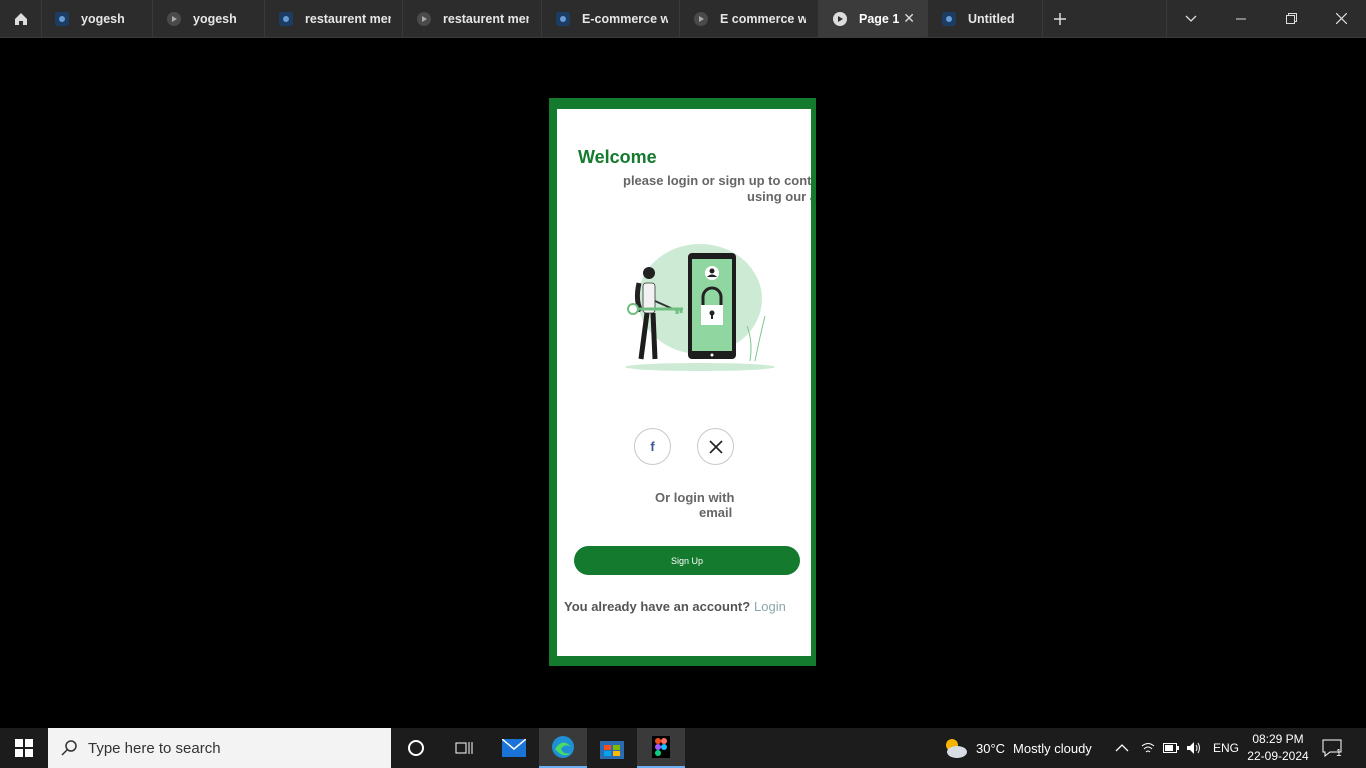 This screenshot has width=1366, height=768. Describe the element at coordinates (1278, 739) in the screenshot. I see `clock-time: 08:29 PM` at that location.